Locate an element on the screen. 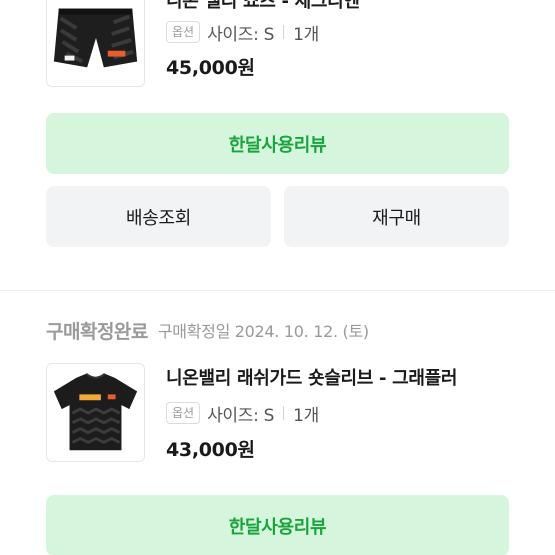 This screenshot has height=555, width=555. order-header: 구매확정완료 구매확정일 2024. 10. 12. (토) is located at coordinates (207, 330).